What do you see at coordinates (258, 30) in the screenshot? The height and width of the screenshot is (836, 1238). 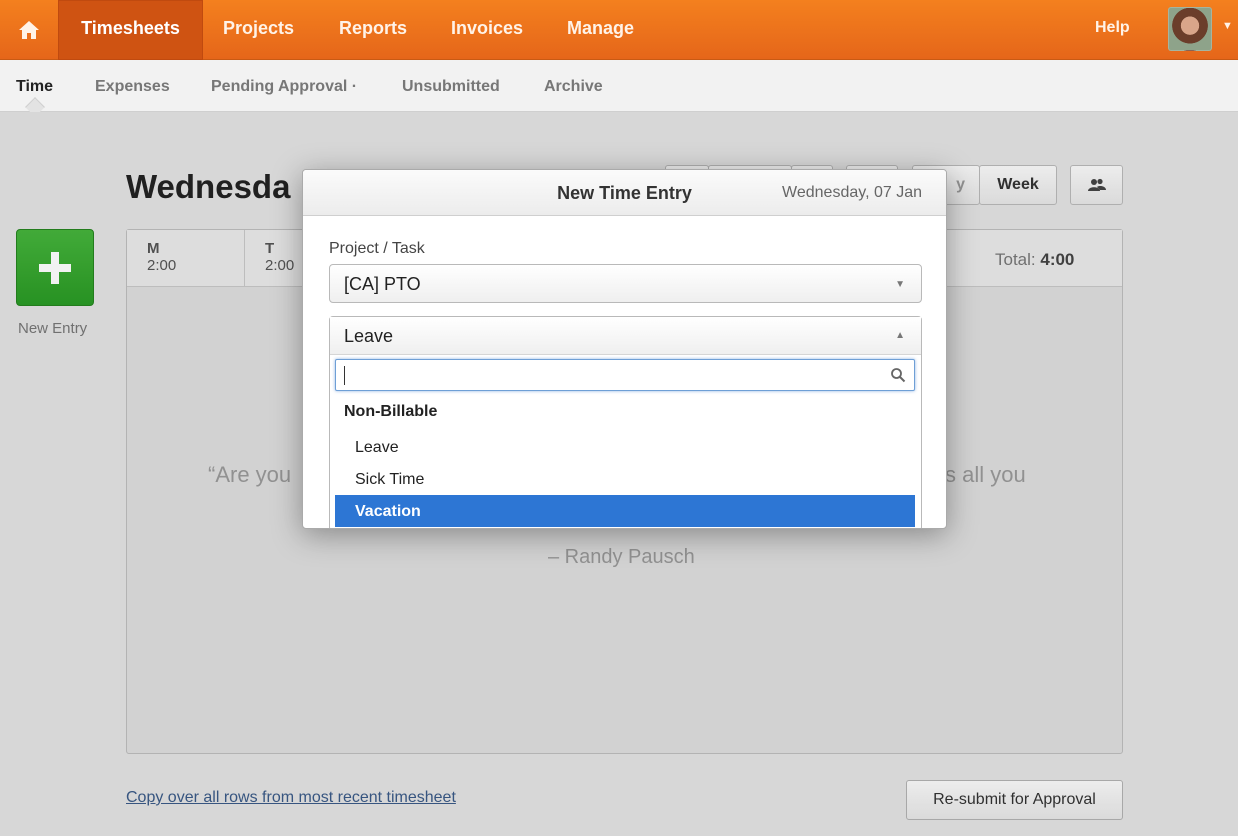 I see `nav-projects: Projects` at bounding box center [258, 30].